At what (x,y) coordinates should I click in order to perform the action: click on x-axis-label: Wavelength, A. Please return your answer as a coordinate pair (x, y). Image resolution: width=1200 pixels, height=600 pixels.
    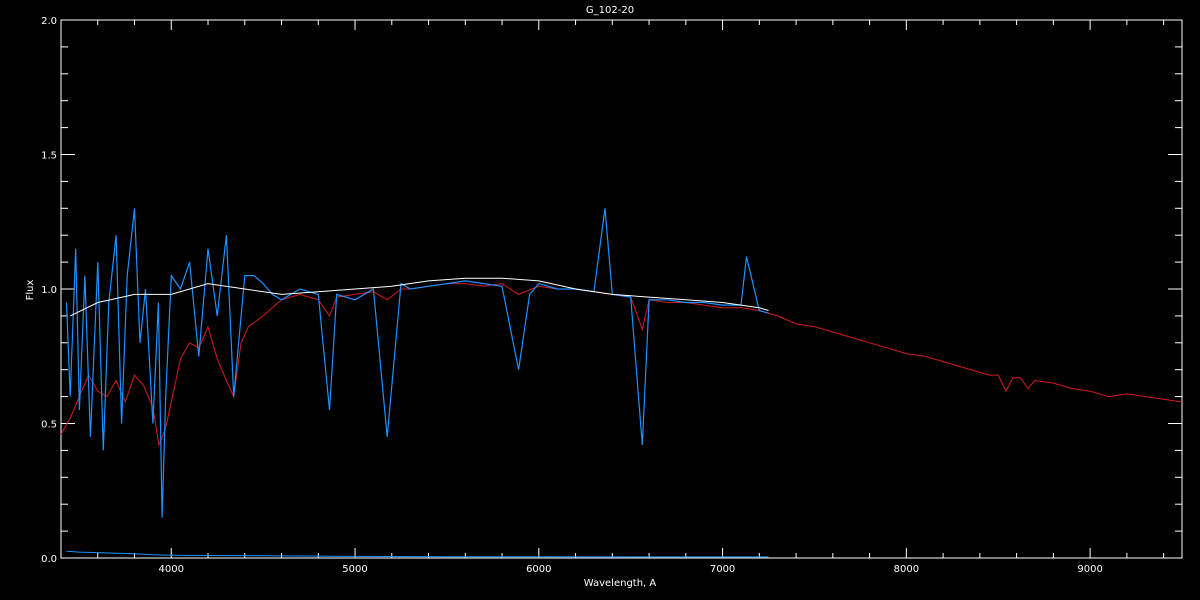
    Looking at the image, I should click on (620, 583).